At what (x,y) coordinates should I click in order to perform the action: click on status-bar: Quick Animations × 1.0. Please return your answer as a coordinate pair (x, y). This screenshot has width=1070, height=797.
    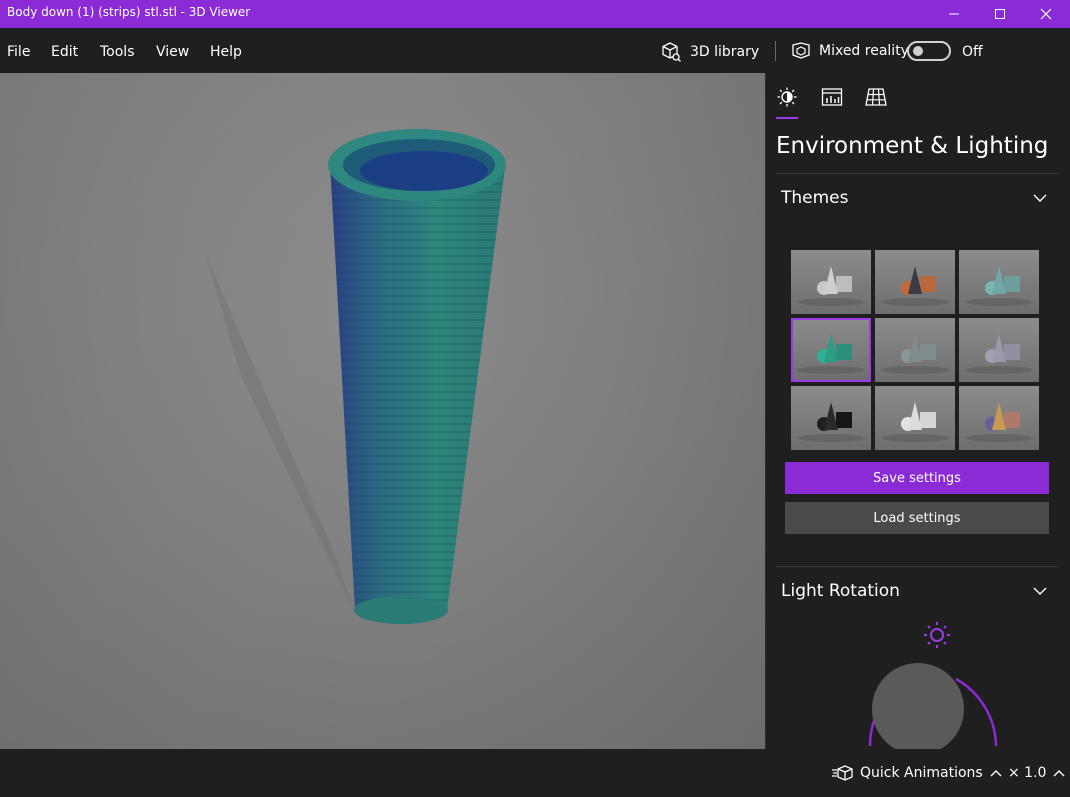
    Looking at the image, I should click on (535, 773).